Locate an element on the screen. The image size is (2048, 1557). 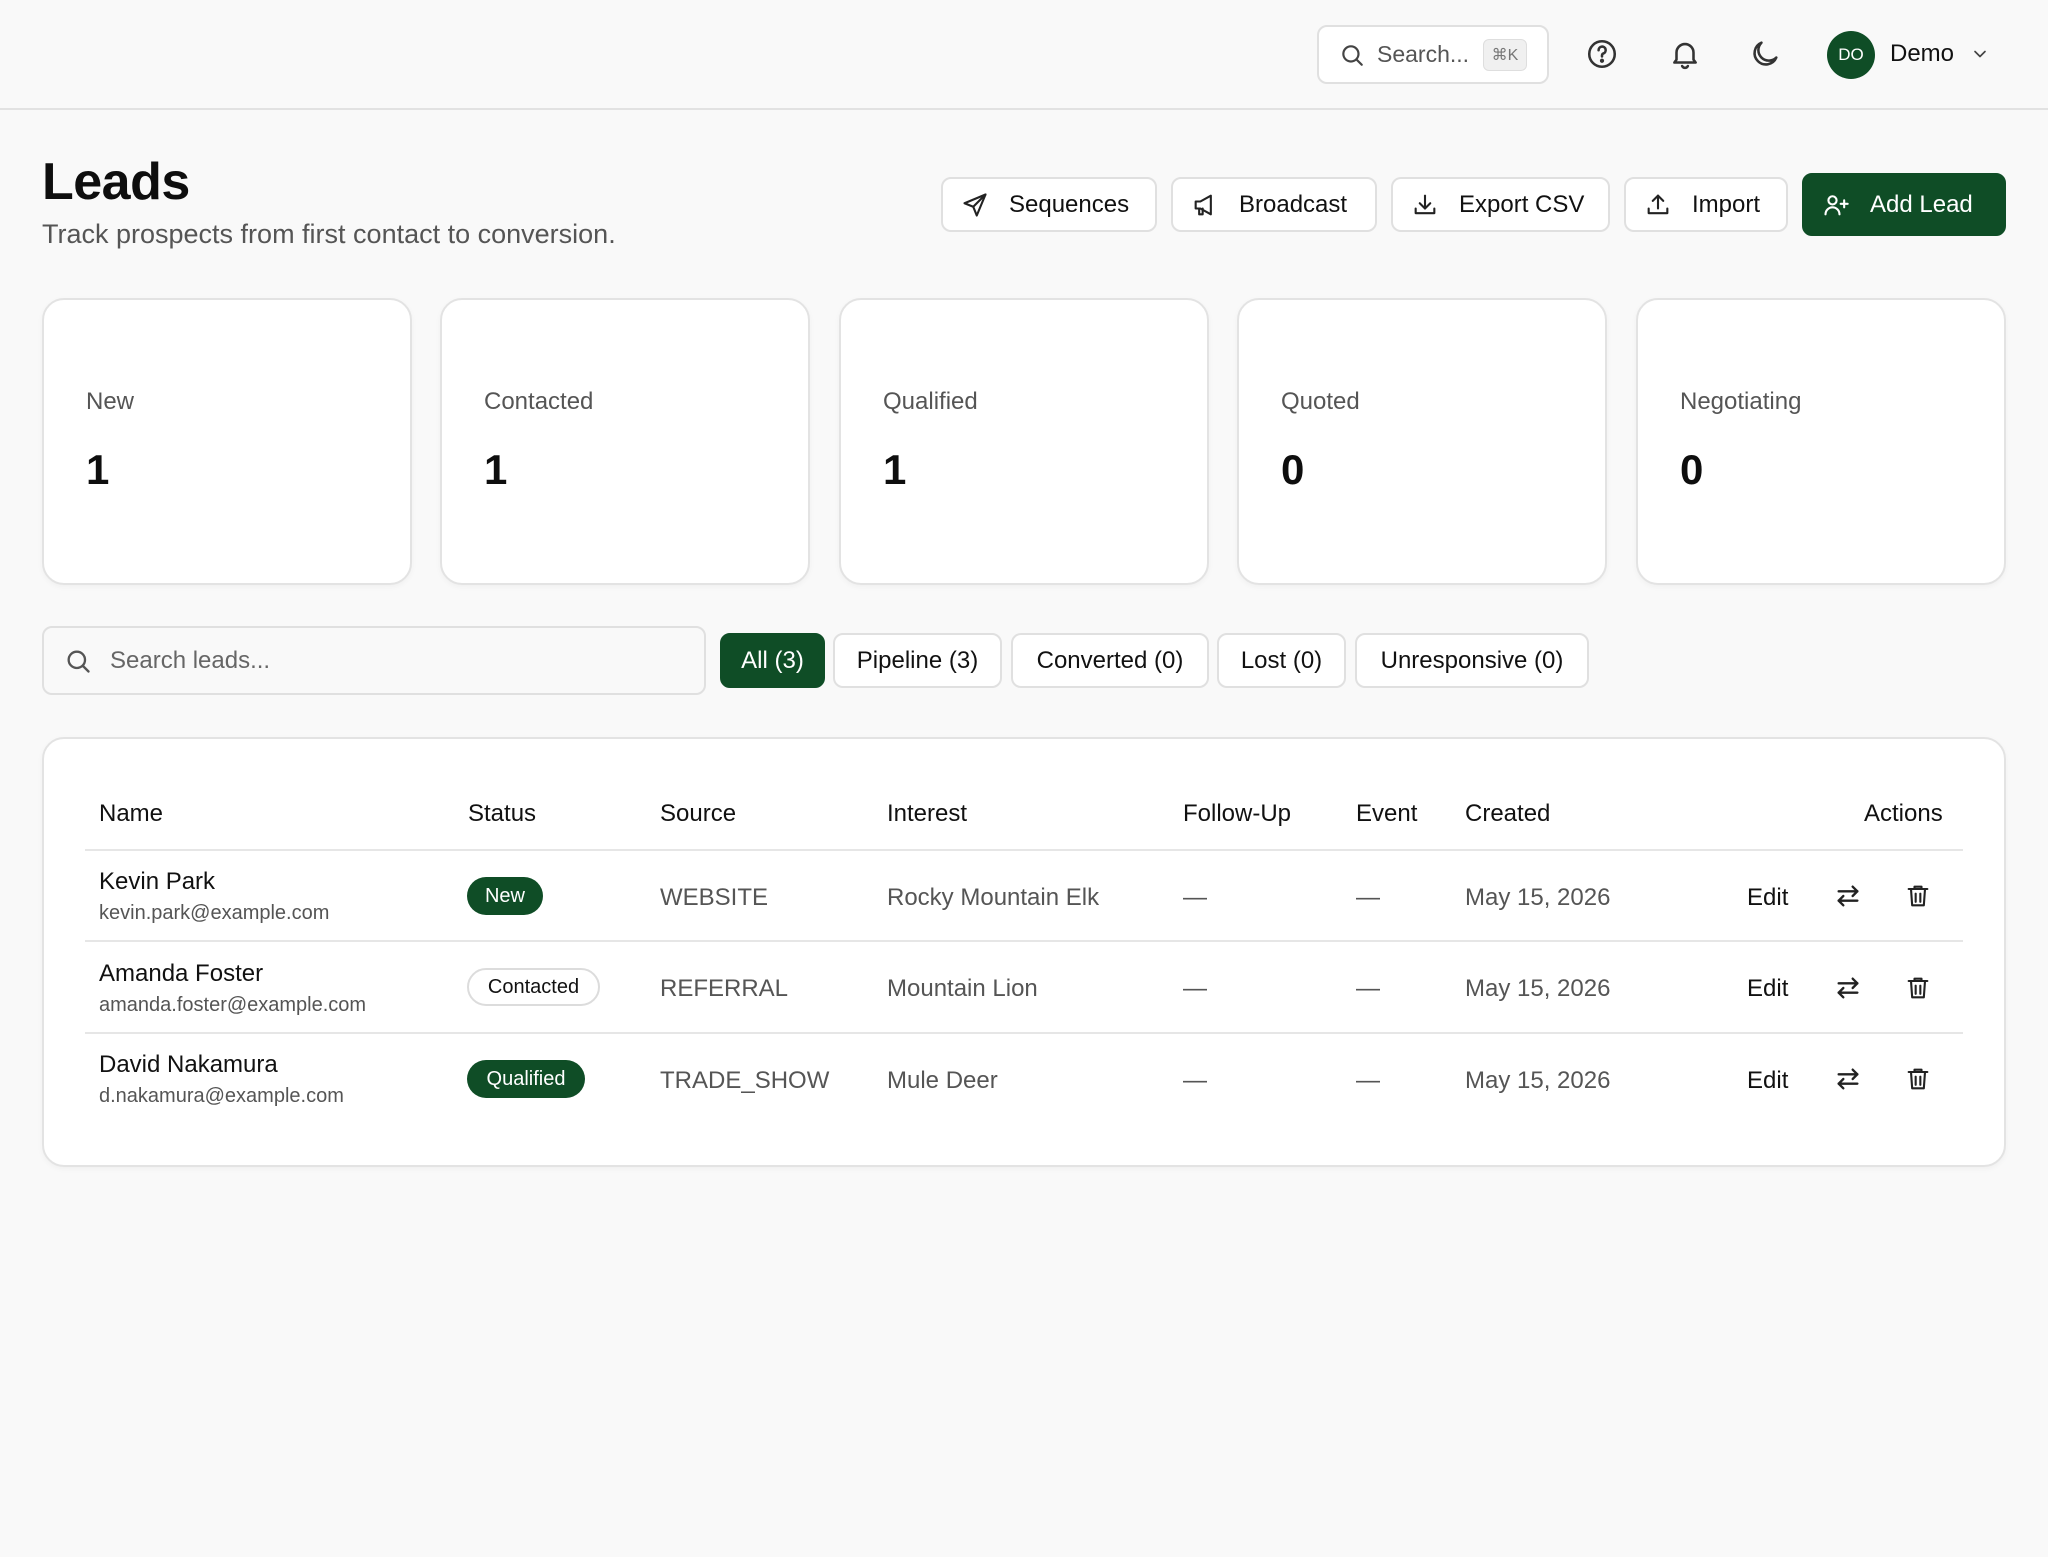
lead-interest: Rocky Mountain Elk is located at coordinates (993, 897).